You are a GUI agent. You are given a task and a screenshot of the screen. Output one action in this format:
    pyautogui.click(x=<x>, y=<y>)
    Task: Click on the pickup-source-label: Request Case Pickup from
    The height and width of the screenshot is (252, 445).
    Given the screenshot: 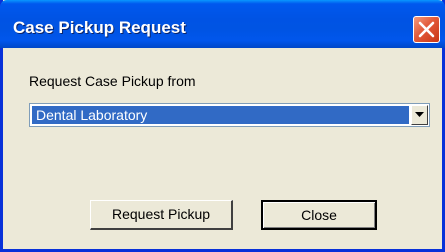 What is the action you would take?
    pyautogui.click(x=112, y=81)
    